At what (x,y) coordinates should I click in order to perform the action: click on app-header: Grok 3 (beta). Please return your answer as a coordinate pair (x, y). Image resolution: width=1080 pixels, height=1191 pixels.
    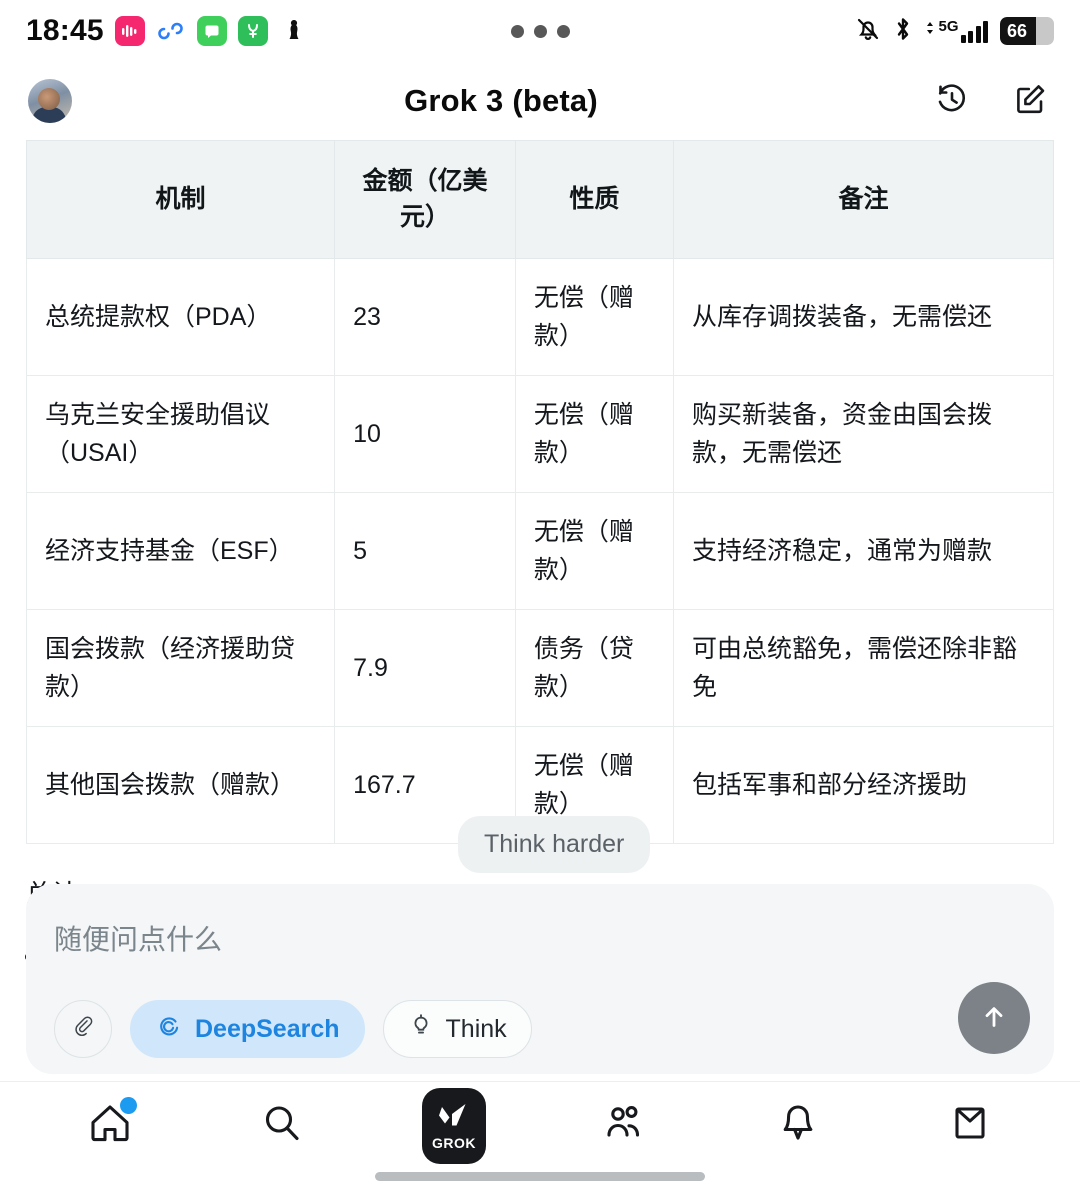
    Looking at the image, I should click on (540, 101).